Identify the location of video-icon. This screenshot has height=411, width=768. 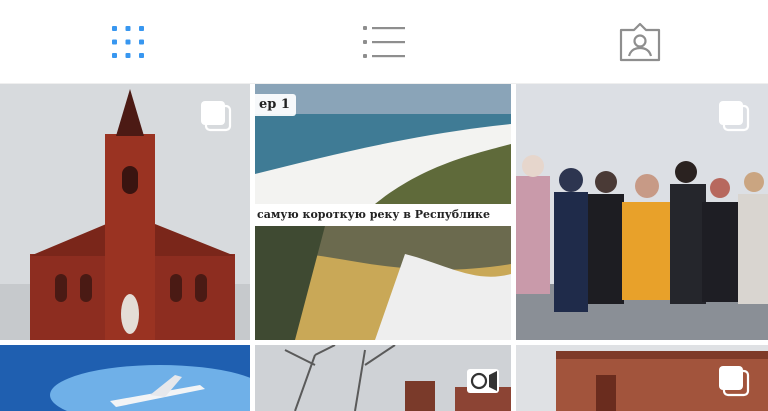
(483, 381).